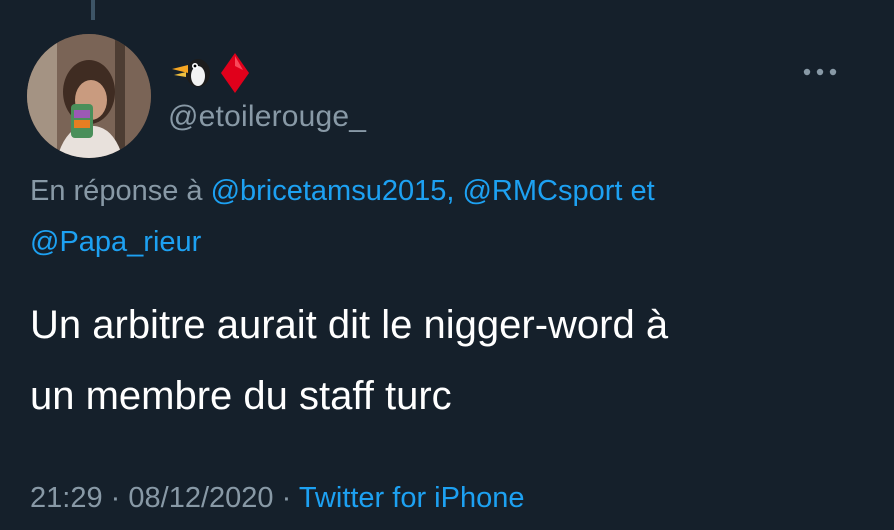 The height and width of the screenshot is (530, 894). What do you see at coordinates (200, 498) in the screenshot?
I see `tweet-date: 08/12/2020` at bounding box center [200, 498].